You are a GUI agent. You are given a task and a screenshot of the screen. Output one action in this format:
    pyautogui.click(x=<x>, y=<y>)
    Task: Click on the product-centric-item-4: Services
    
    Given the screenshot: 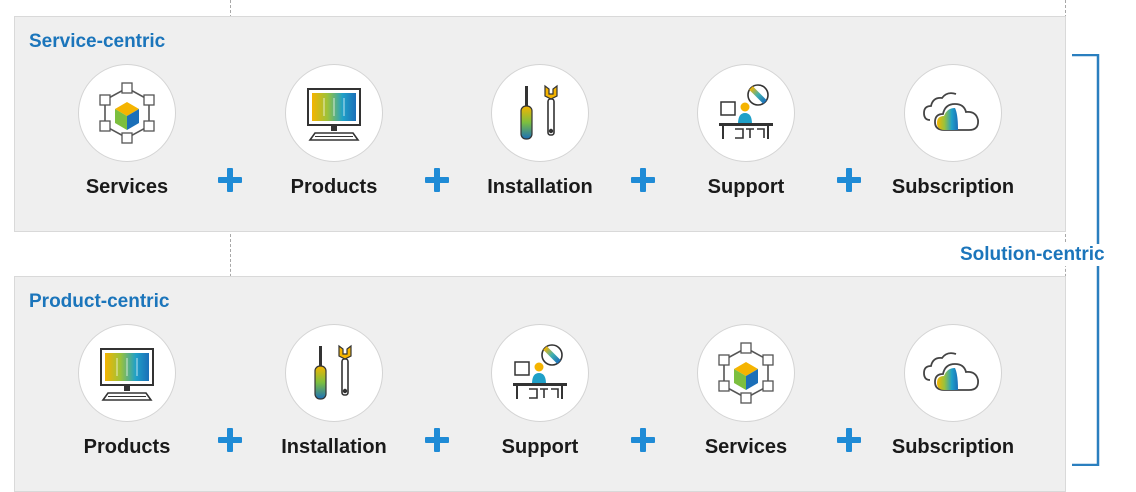 What is the action you would take?
    pyautogui.click(x=746, y=391)
    